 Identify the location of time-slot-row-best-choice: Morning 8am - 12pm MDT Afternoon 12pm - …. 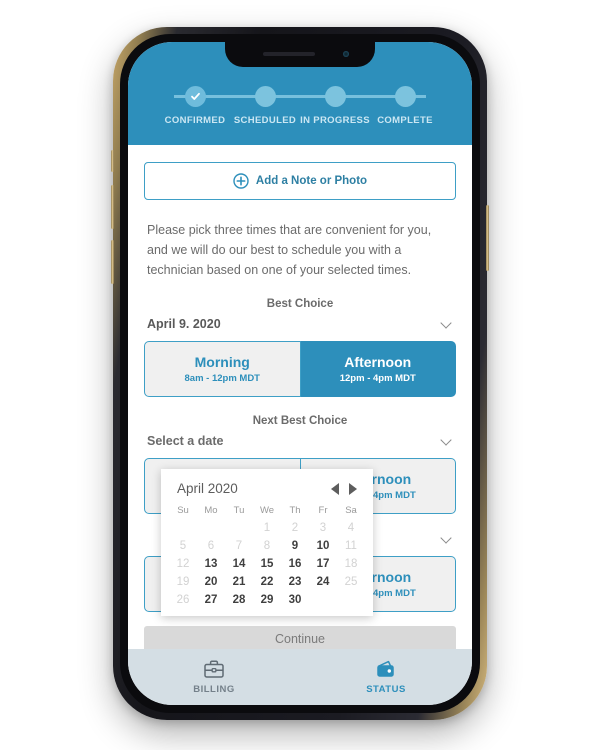
(300, 369).